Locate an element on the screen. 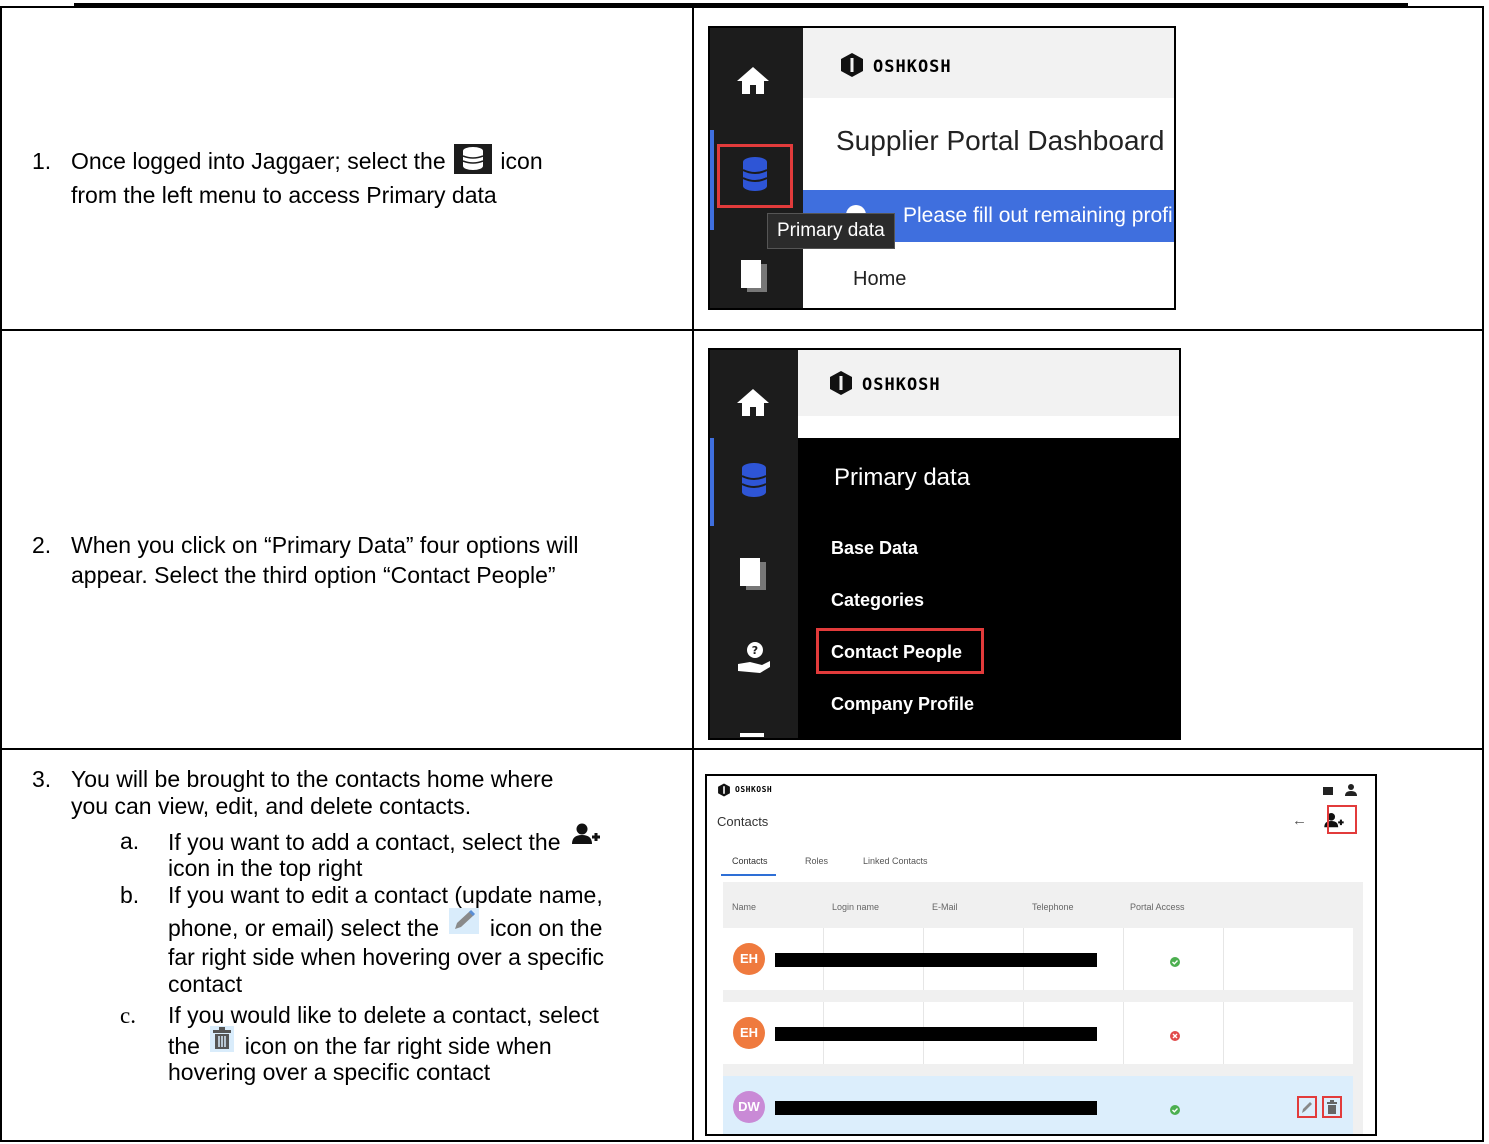 The width and height of the screenshot is (1489, 1144). pencil-icon is located at coordinates (464, 924).